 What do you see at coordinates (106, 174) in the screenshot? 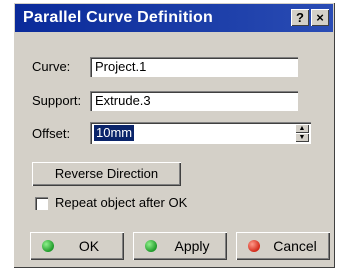
I see `reverse-direction-button: Reverse Direction` at bounding box center [106, 174].